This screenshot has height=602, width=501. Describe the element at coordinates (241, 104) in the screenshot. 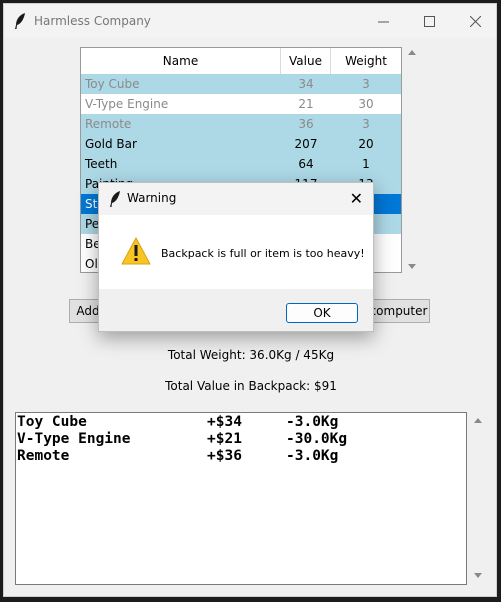

I see `tree-row: V-Type Engine 21 30` at that location.